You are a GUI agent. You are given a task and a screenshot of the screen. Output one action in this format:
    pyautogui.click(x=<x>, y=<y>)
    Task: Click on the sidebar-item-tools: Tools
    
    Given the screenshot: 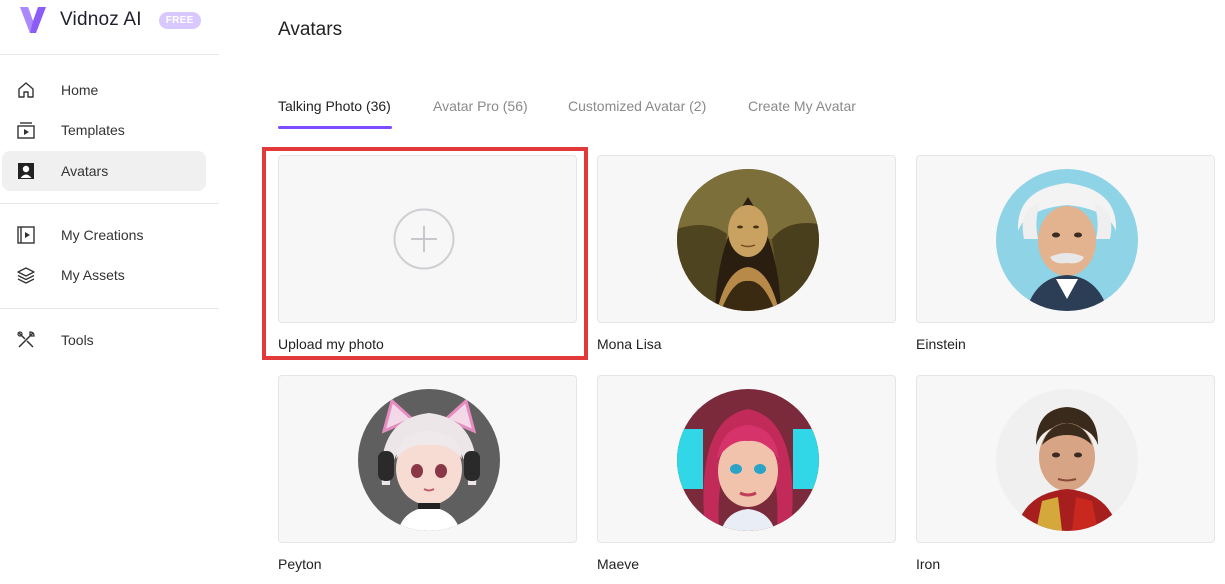 What is the action you would take?
    pyautogui.click(x=104, y=340)
    